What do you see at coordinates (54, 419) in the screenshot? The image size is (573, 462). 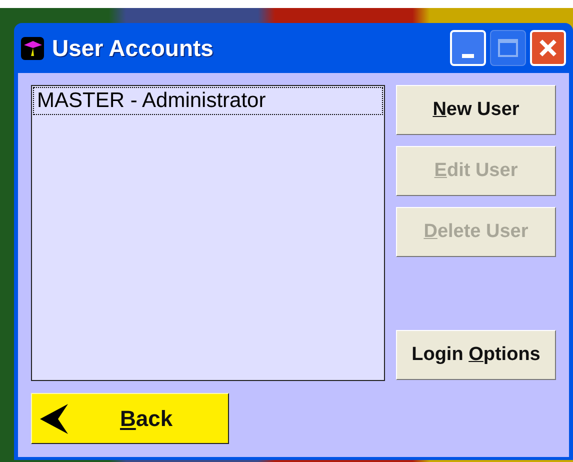 I see `arrow-left-icon` at bounding box center [54, 419].